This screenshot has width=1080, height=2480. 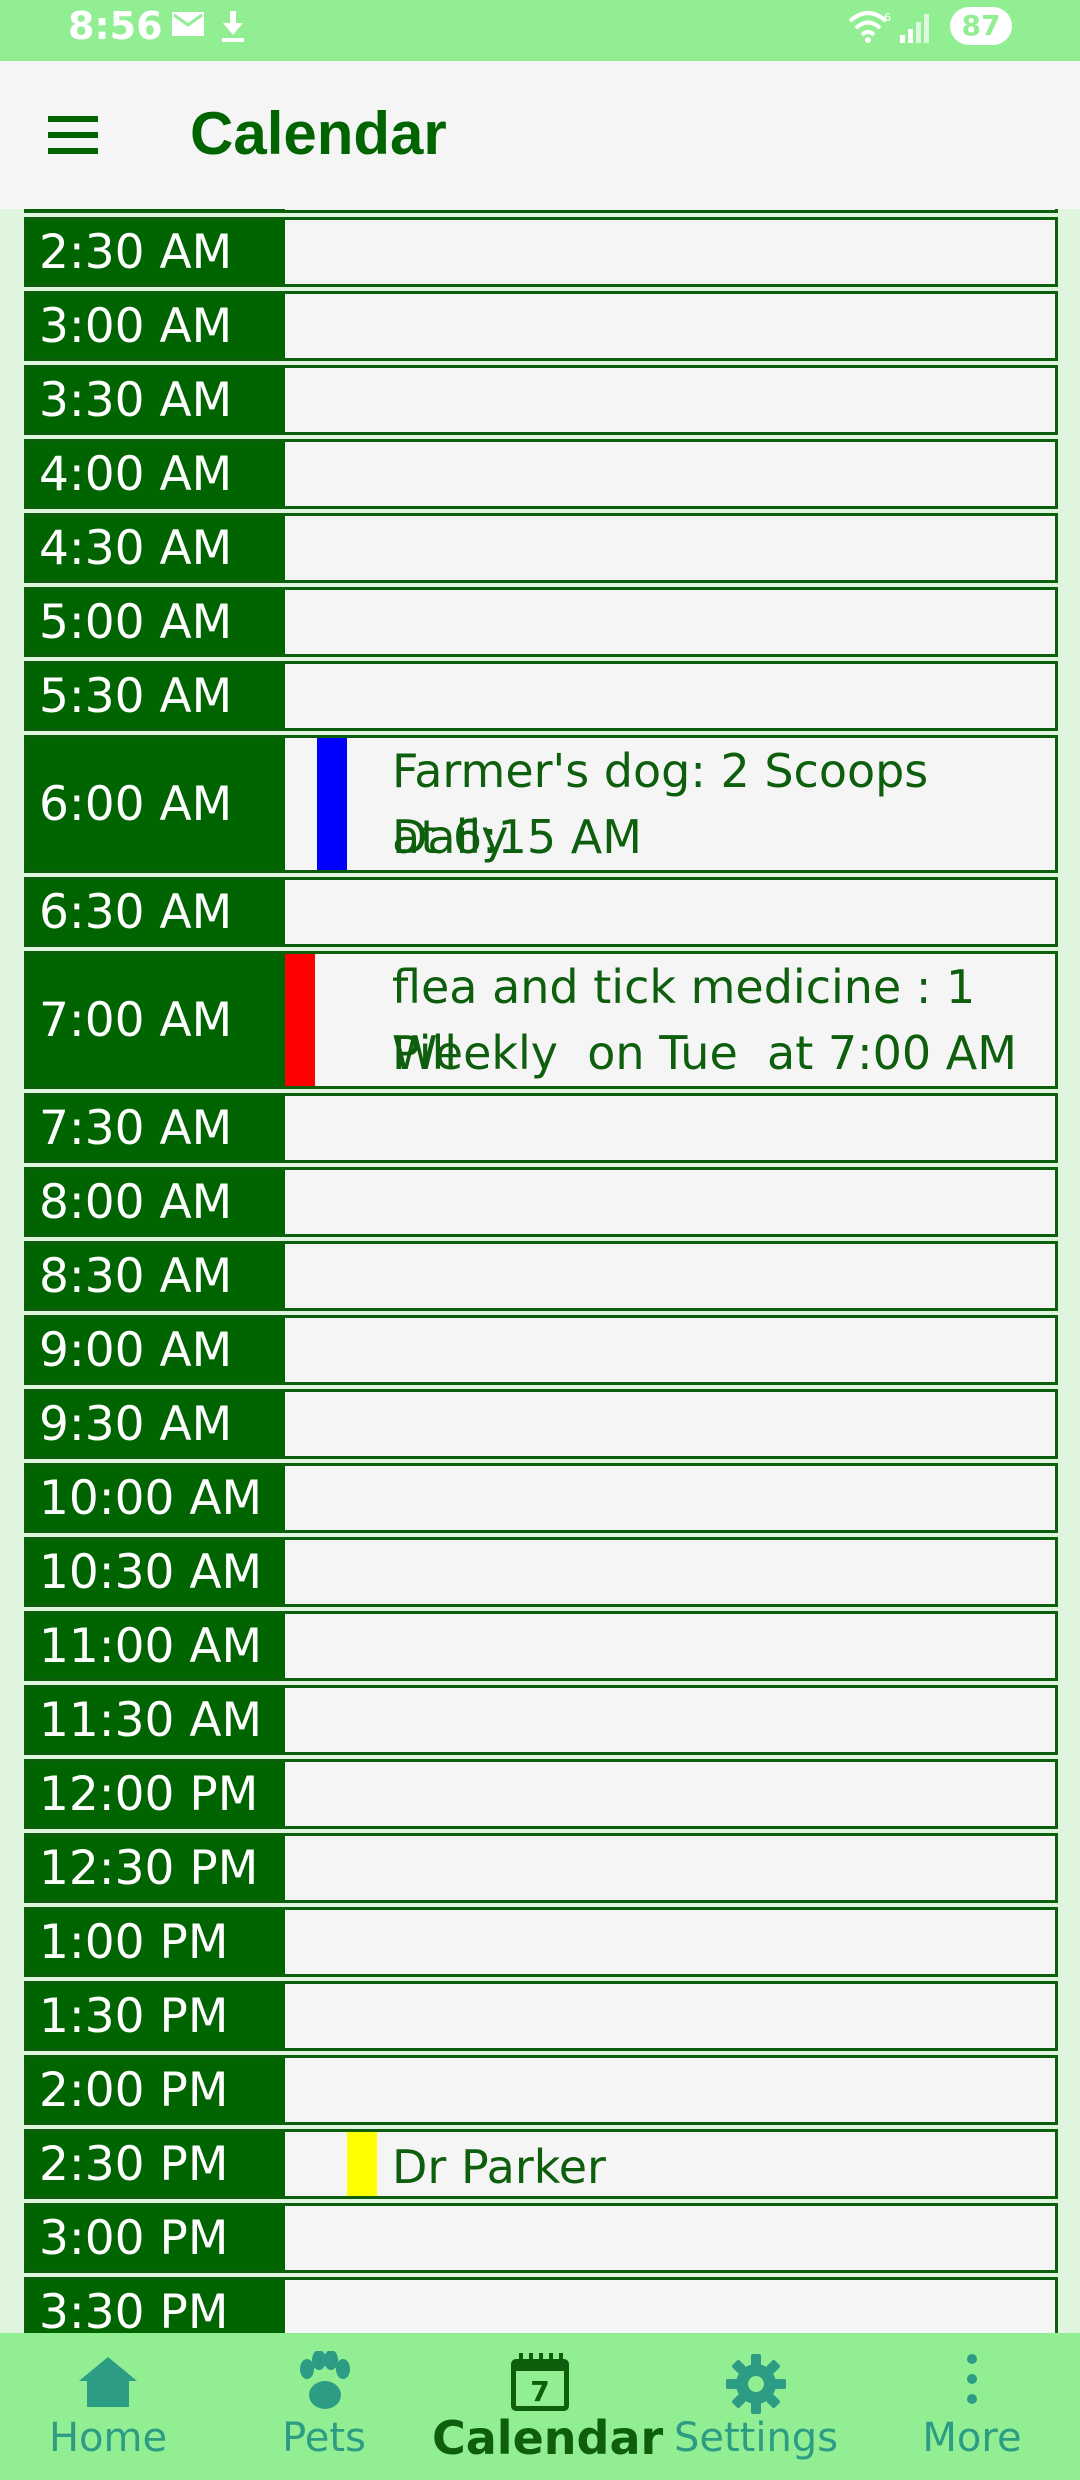 What do you see at coordinates (869, 27) in the screenshot?
I see `wifi-icon: 6` at bounding box center [869, 27].